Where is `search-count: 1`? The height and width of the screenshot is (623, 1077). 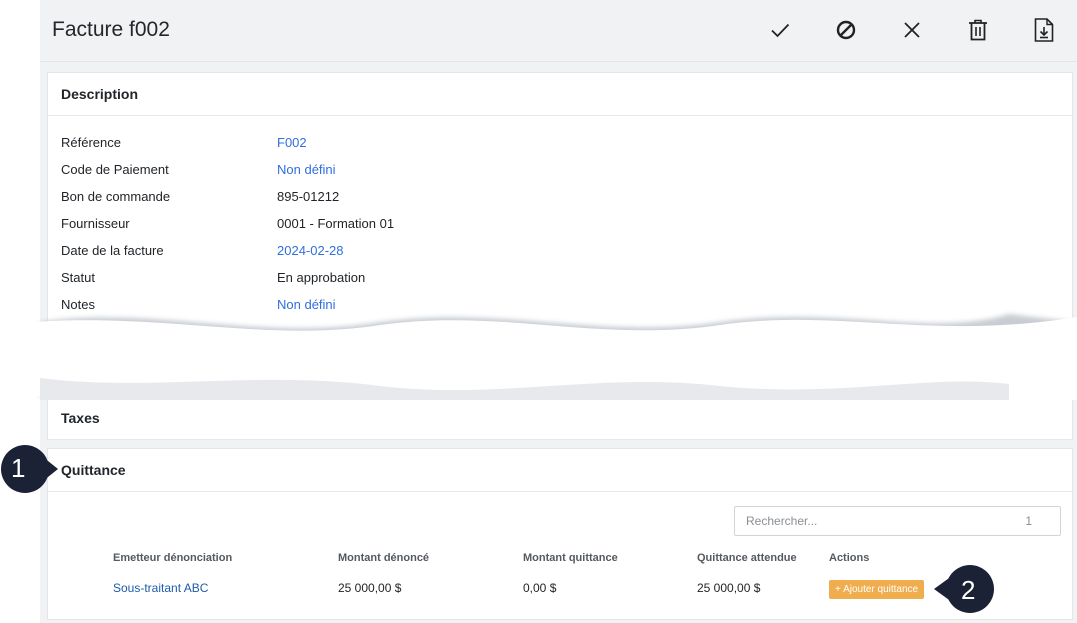 search-count: 1 is located at coordinates (1028, 521).